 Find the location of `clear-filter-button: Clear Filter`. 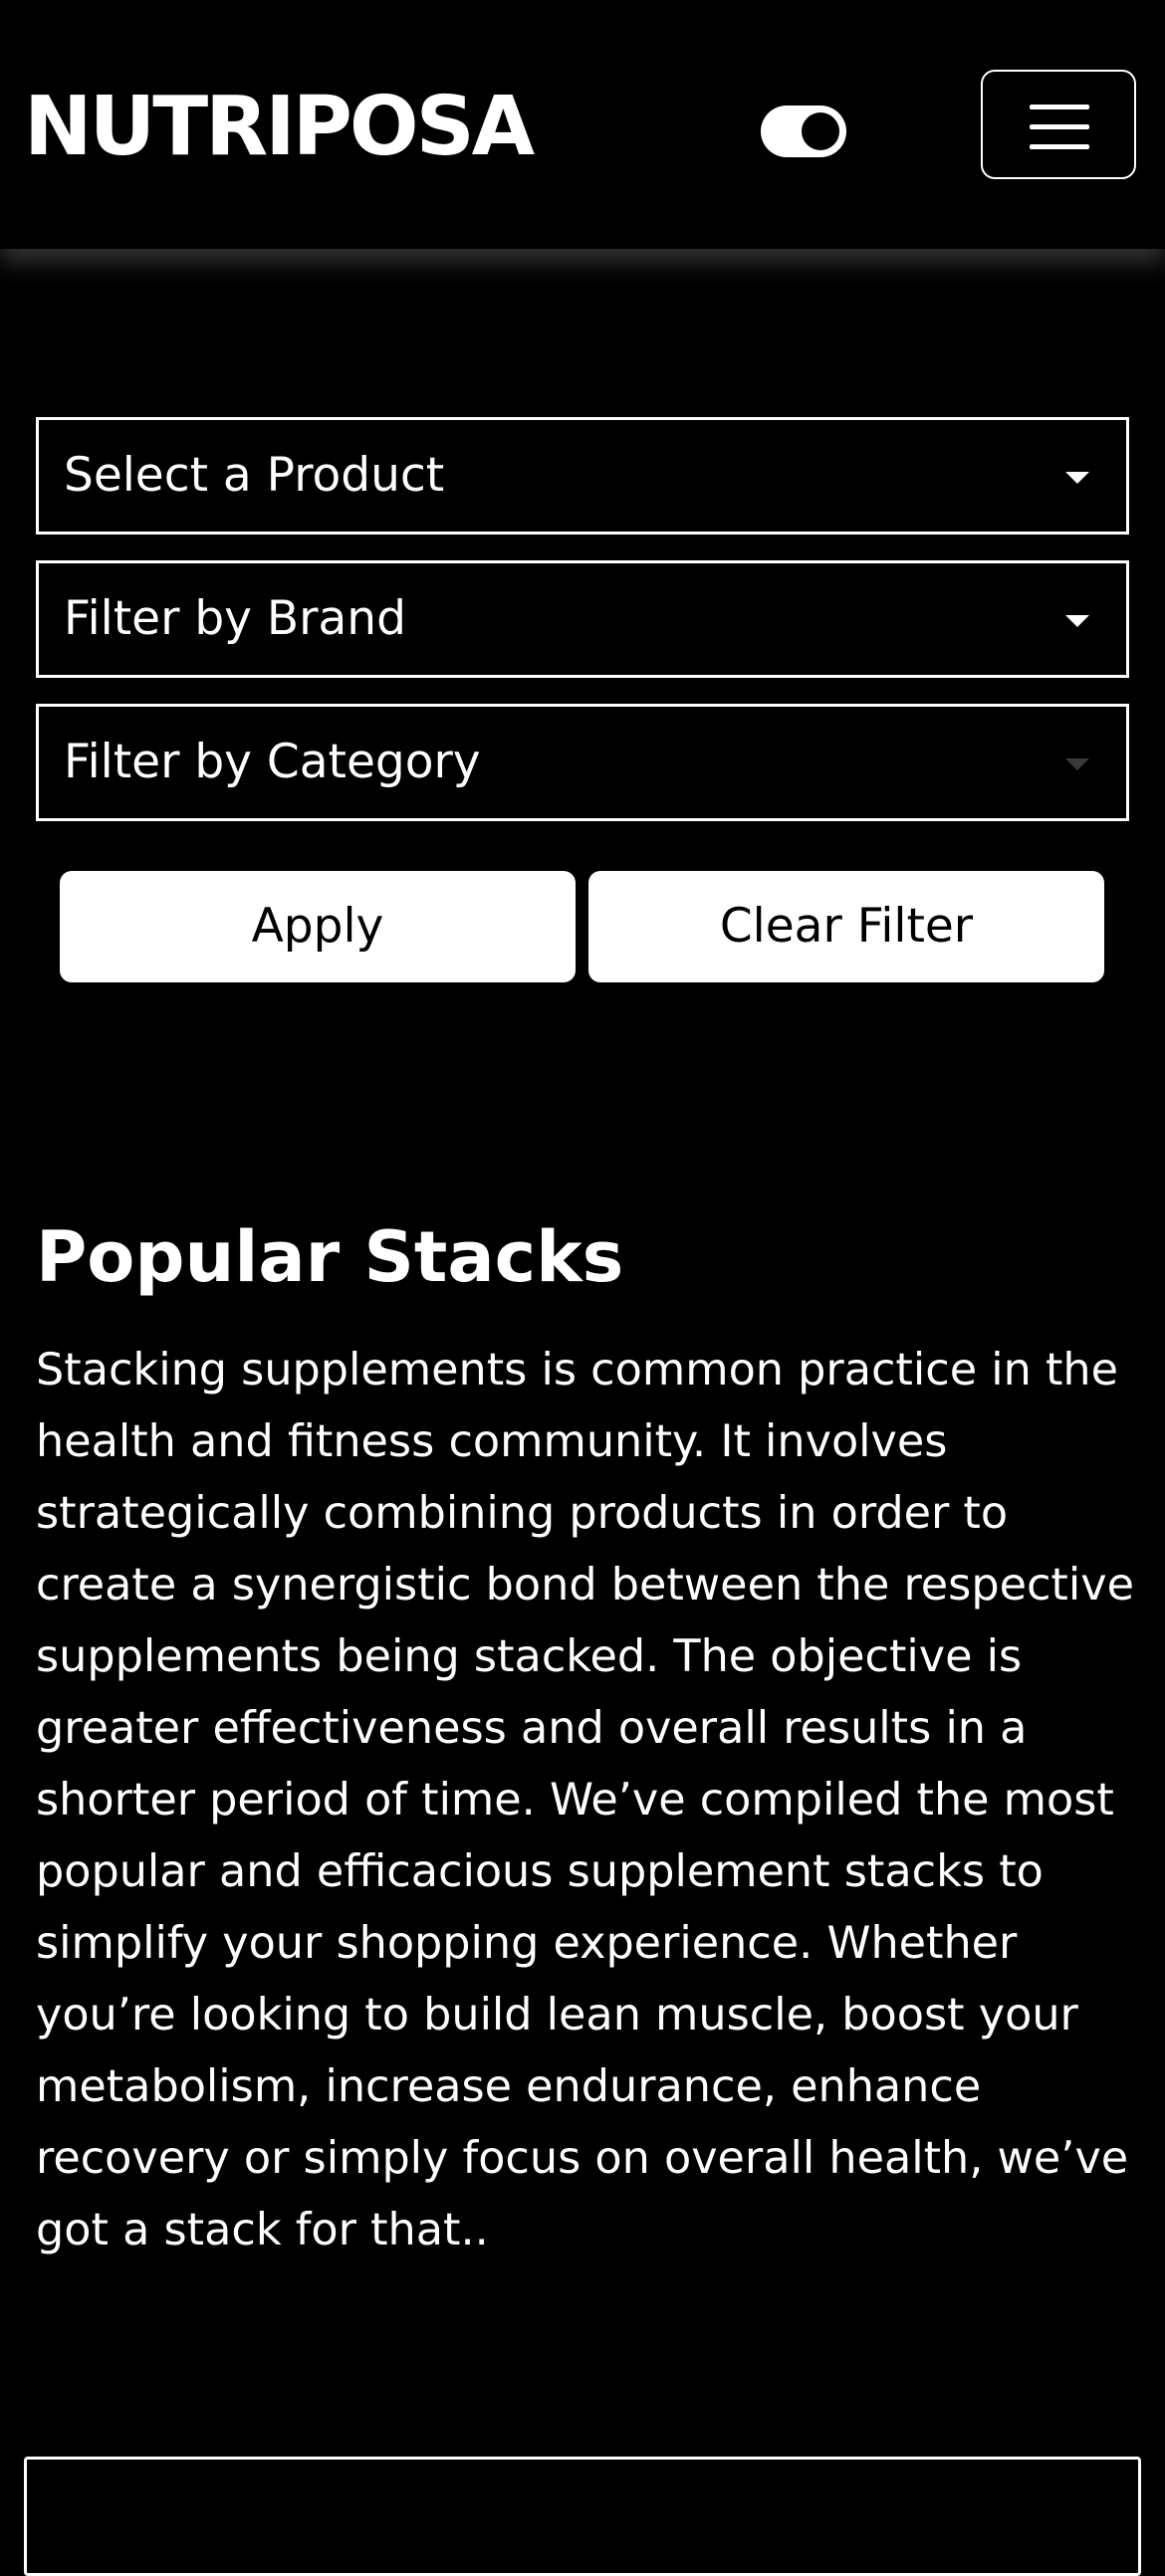

clear-filter-button: Clear Filter is located at coordinates (846, 926).